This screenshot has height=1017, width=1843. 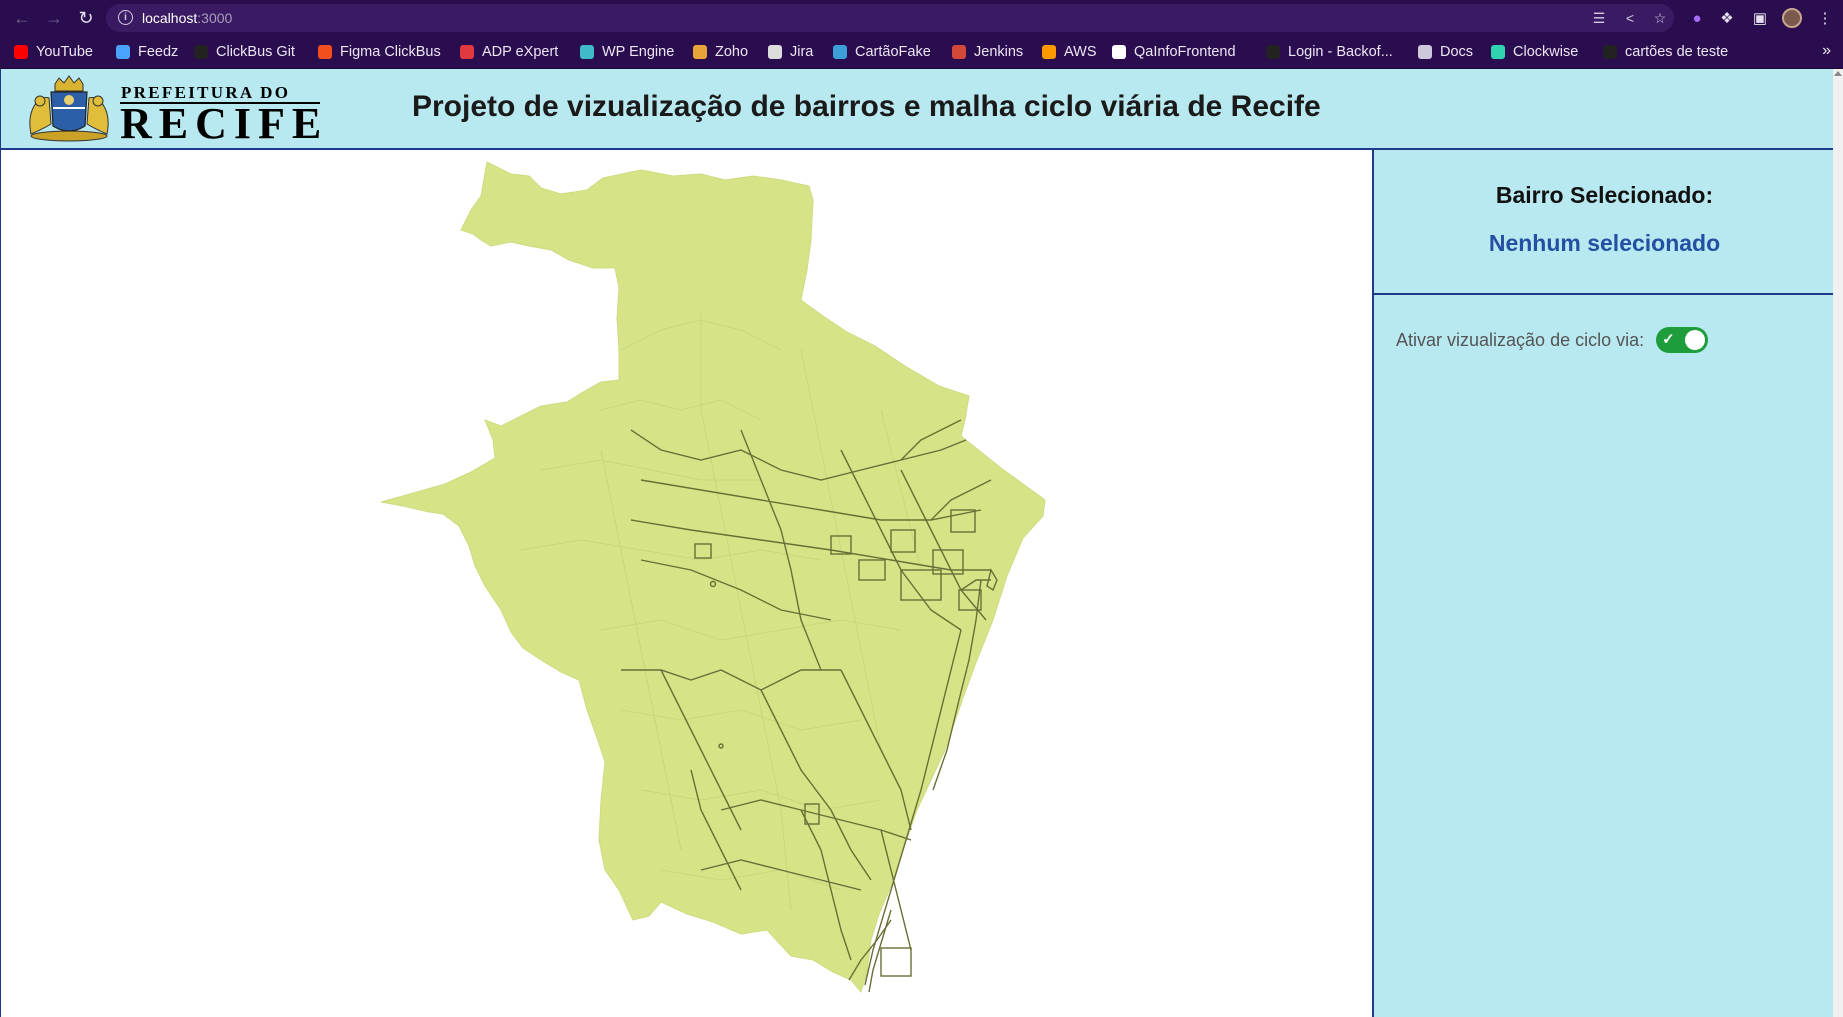 I want to click on forward-icon: →, so click(x=54, y=18).